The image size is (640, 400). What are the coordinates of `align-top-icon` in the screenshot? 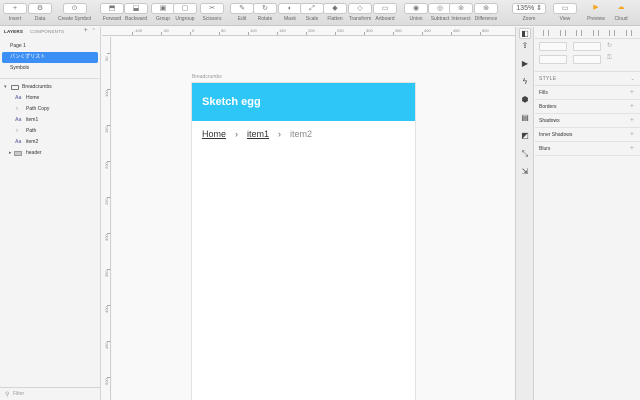 It's located at (595, 32).